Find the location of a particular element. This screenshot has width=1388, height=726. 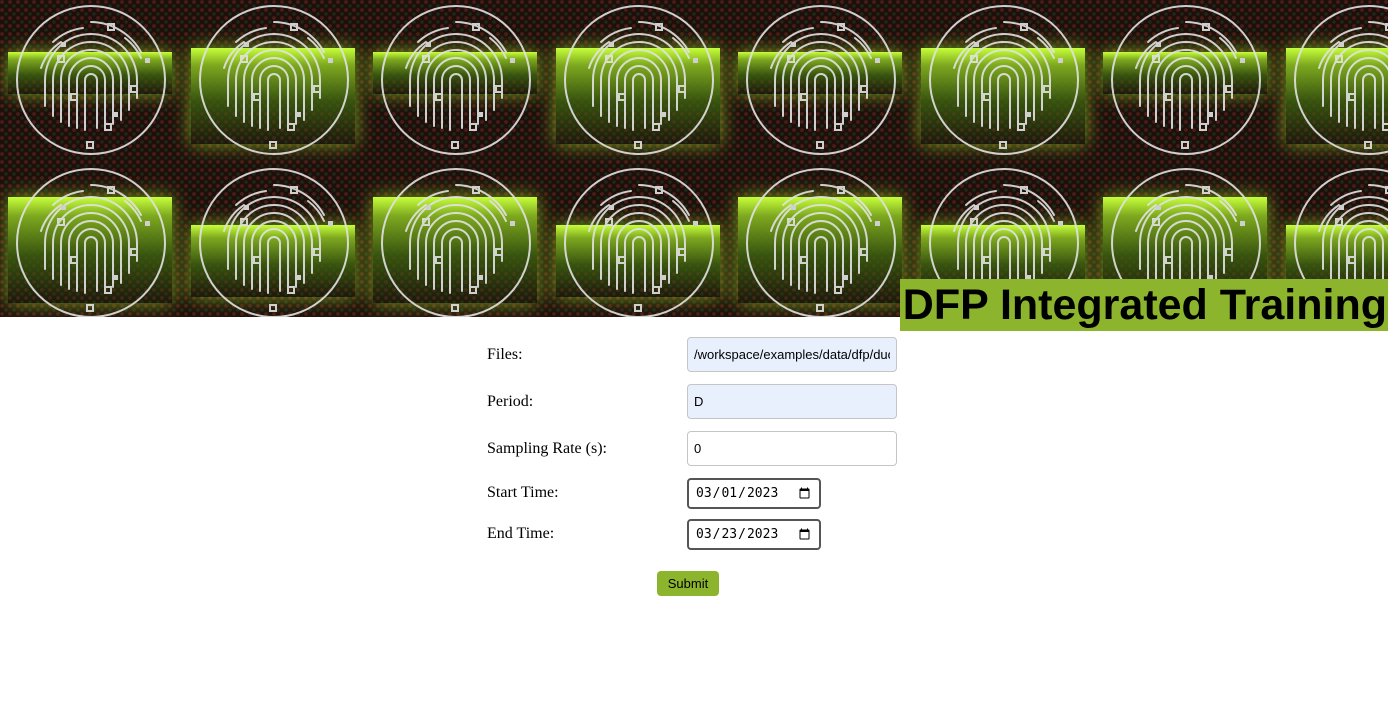

start-time-date-input is located at coordinates (754, 493).